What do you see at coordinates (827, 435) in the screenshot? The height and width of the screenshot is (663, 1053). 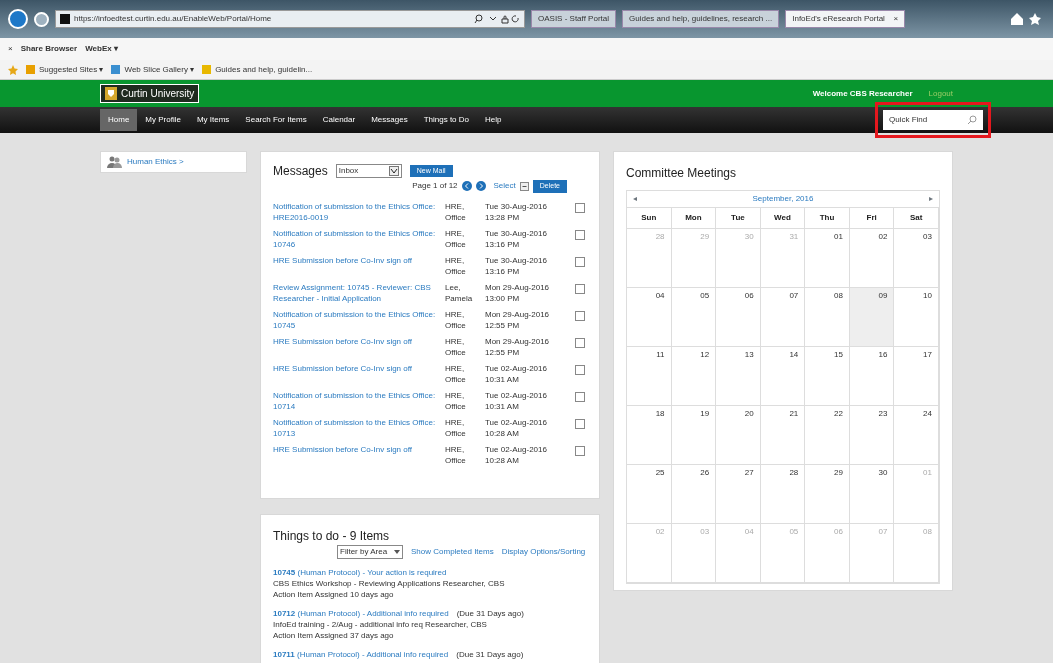 I see `day-cell: 22` at bounding box center [827, 435].